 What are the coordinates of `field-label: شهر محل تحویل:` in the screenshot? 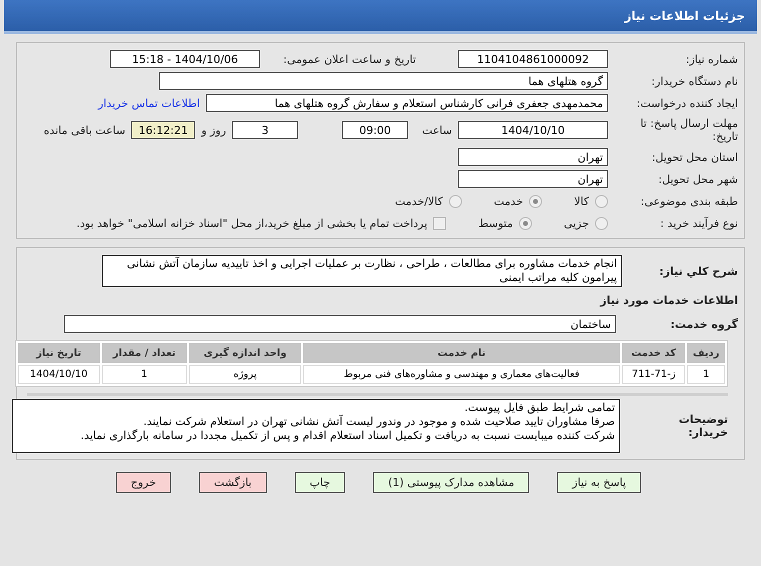 It's located at (697, 179).